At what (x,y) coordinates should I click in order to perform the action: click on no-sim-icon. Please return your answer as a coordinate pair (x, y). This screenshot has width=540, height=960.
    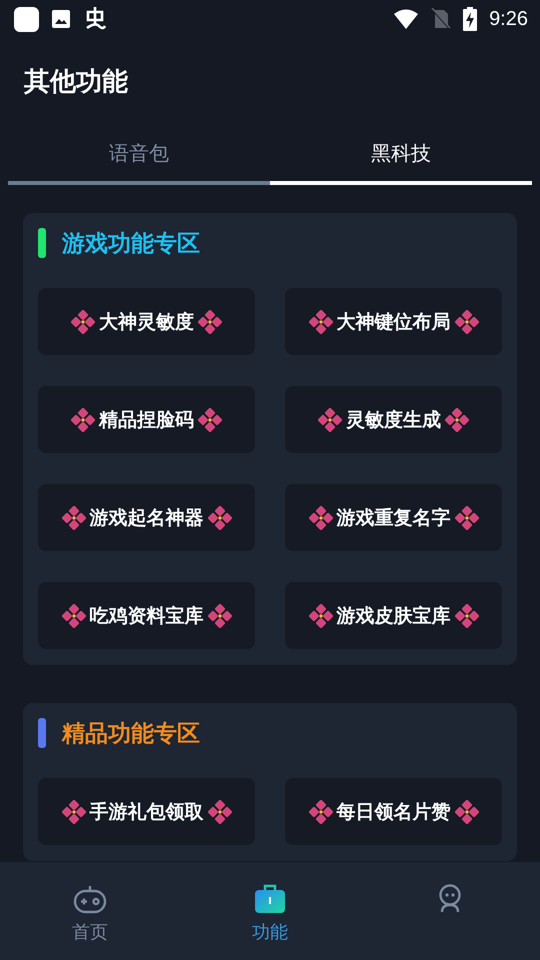
    Looking at the image, I should click on (441, 19).